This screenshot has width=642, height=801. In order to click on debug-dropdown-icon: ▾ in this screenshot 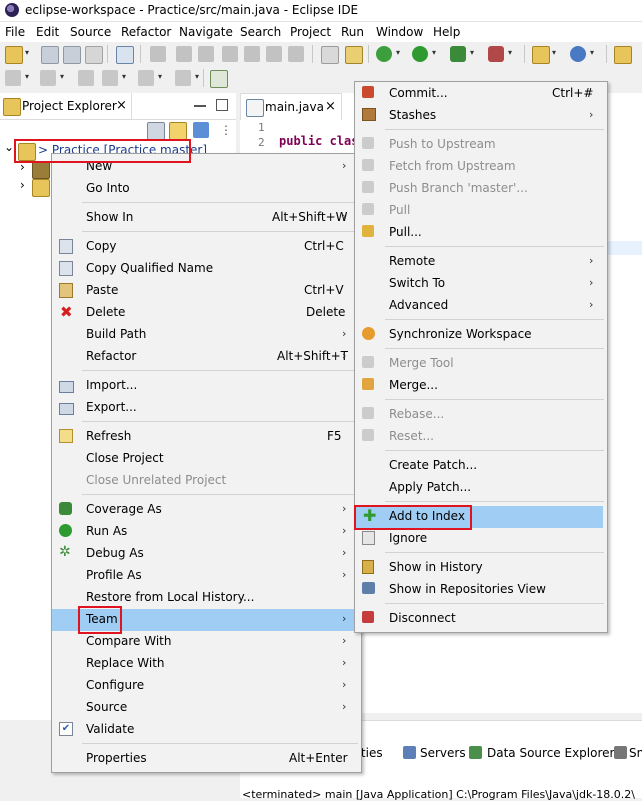, I will do `click(398, 52)`.